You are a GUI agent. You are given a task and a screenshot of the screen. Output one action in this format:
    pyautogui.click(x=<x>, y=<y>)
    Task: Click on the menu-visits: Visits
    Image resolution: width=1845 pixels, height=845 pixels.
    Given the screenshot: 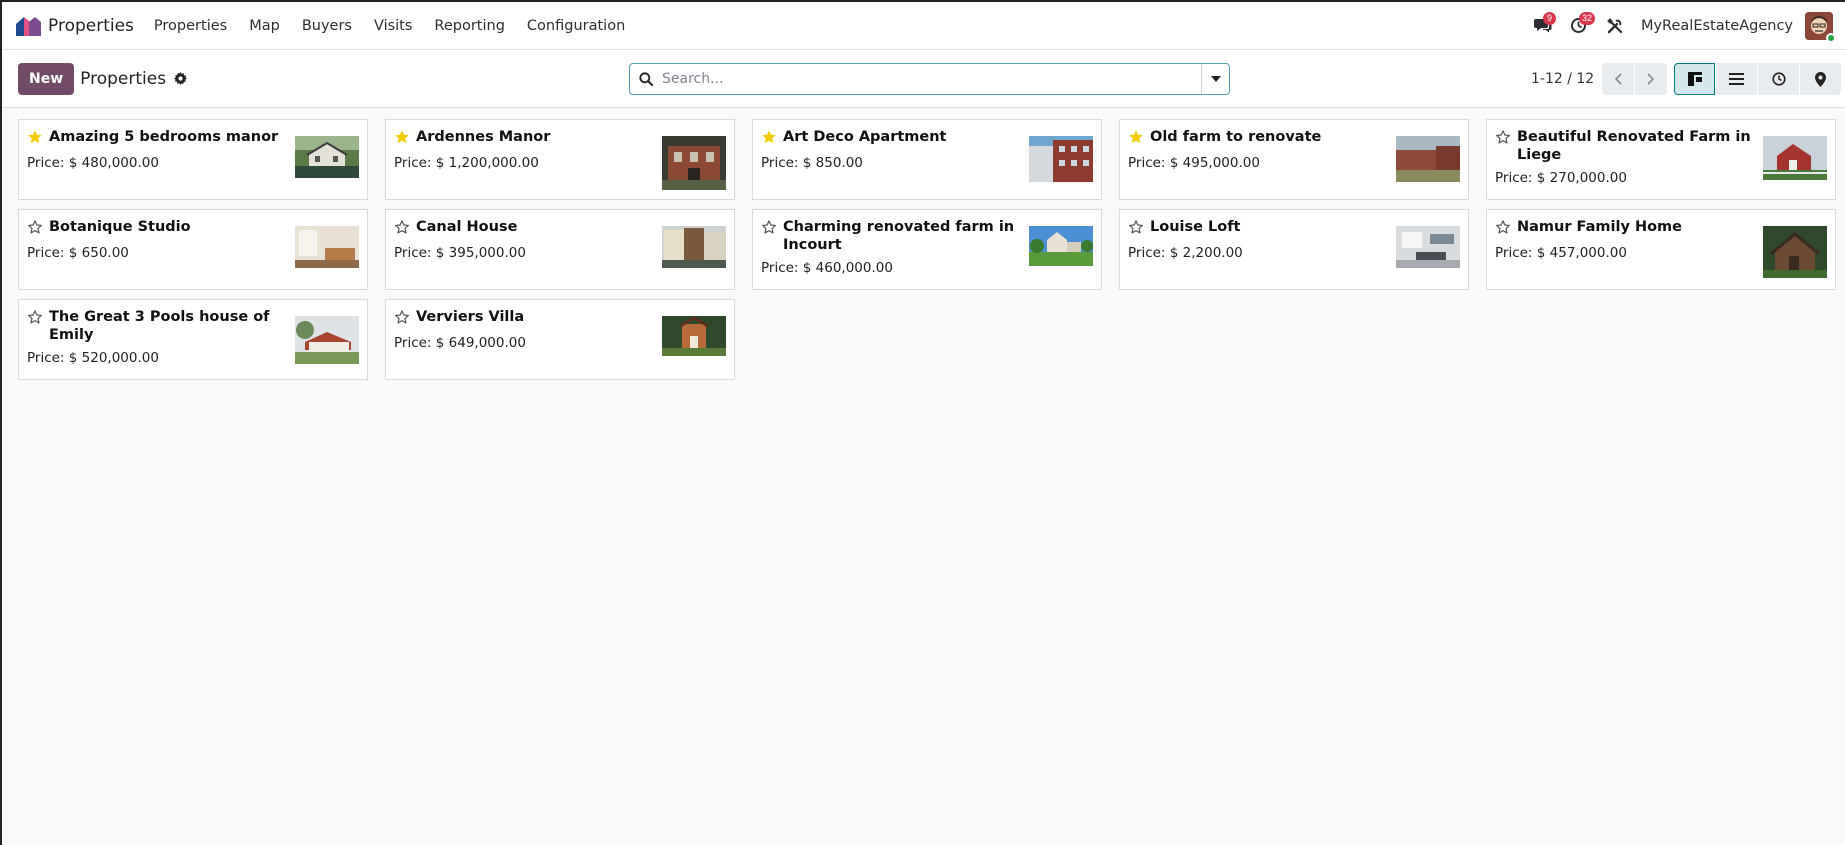 What is the action you would take?
    pyautogui.click(x=393, y=26)
    